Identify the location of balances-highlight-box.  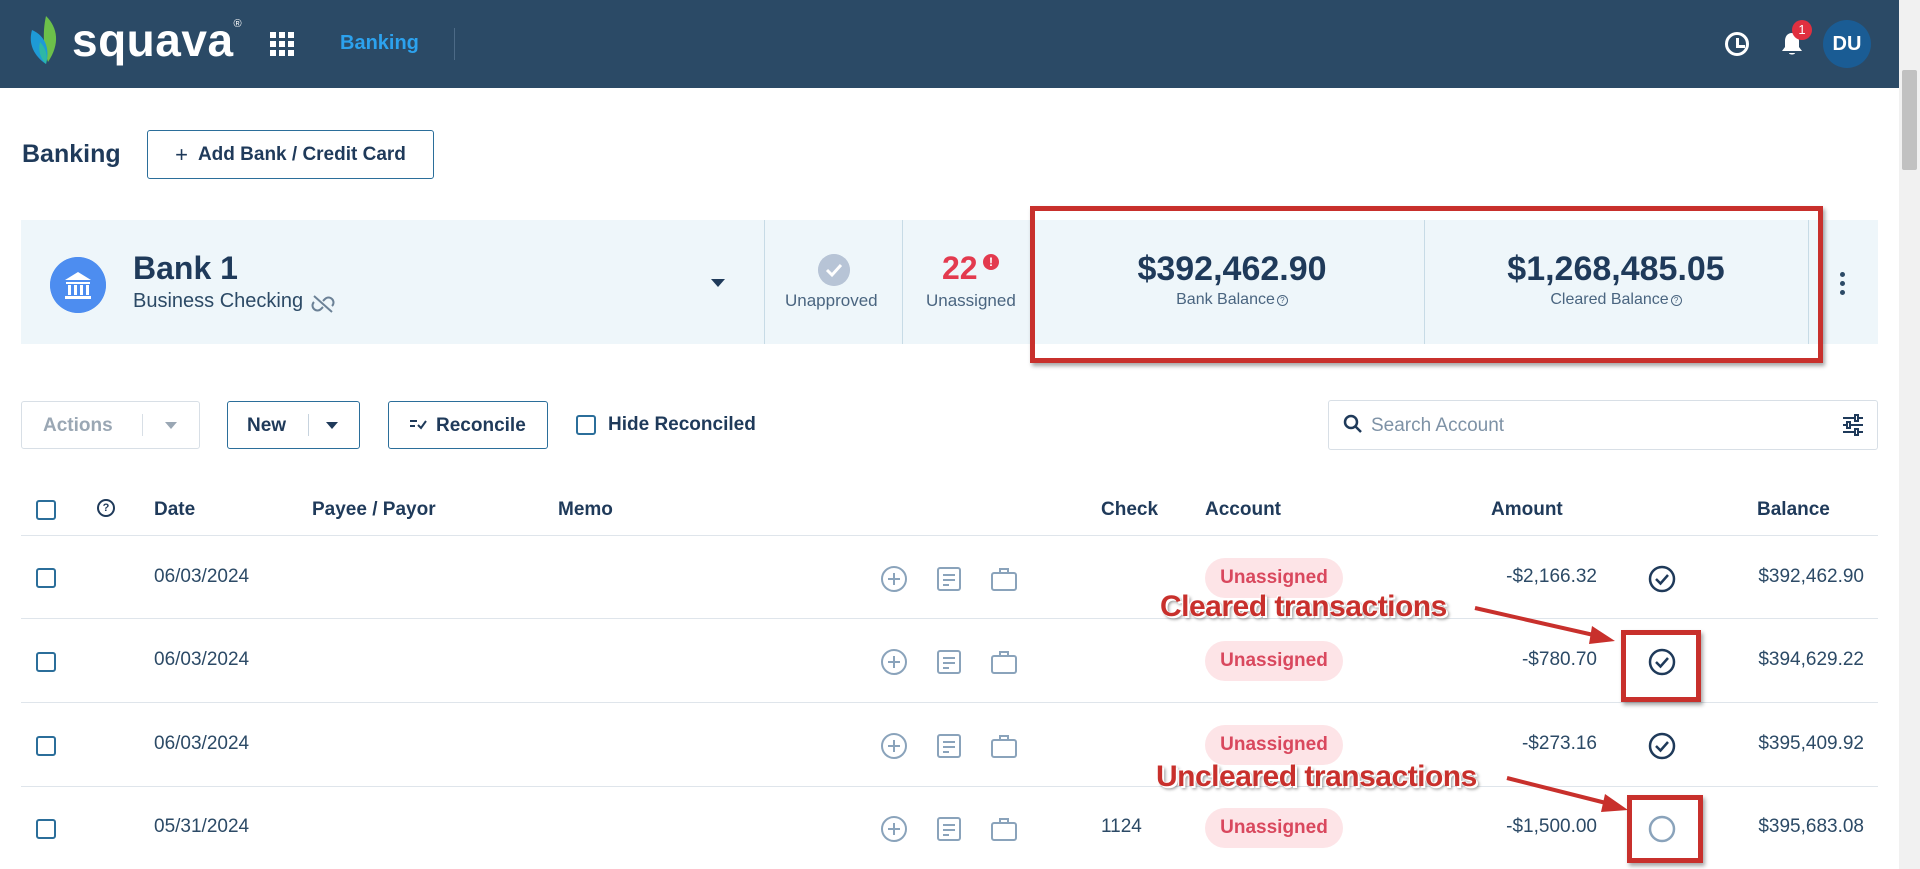
(1426, 284).